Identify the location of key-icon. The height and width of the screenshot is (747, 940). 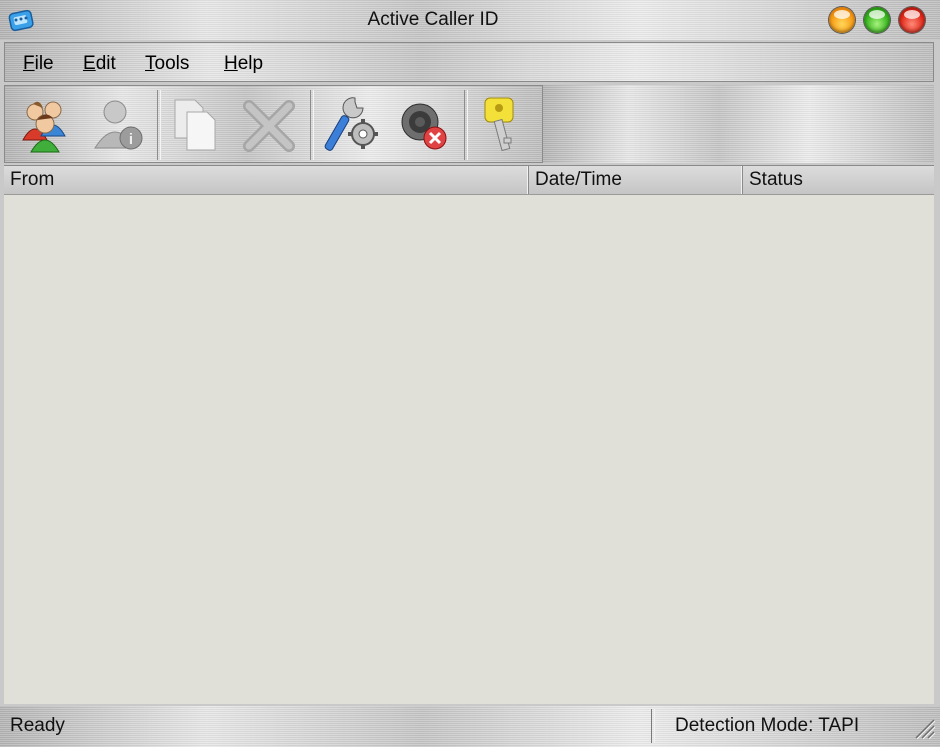
(499, 124).